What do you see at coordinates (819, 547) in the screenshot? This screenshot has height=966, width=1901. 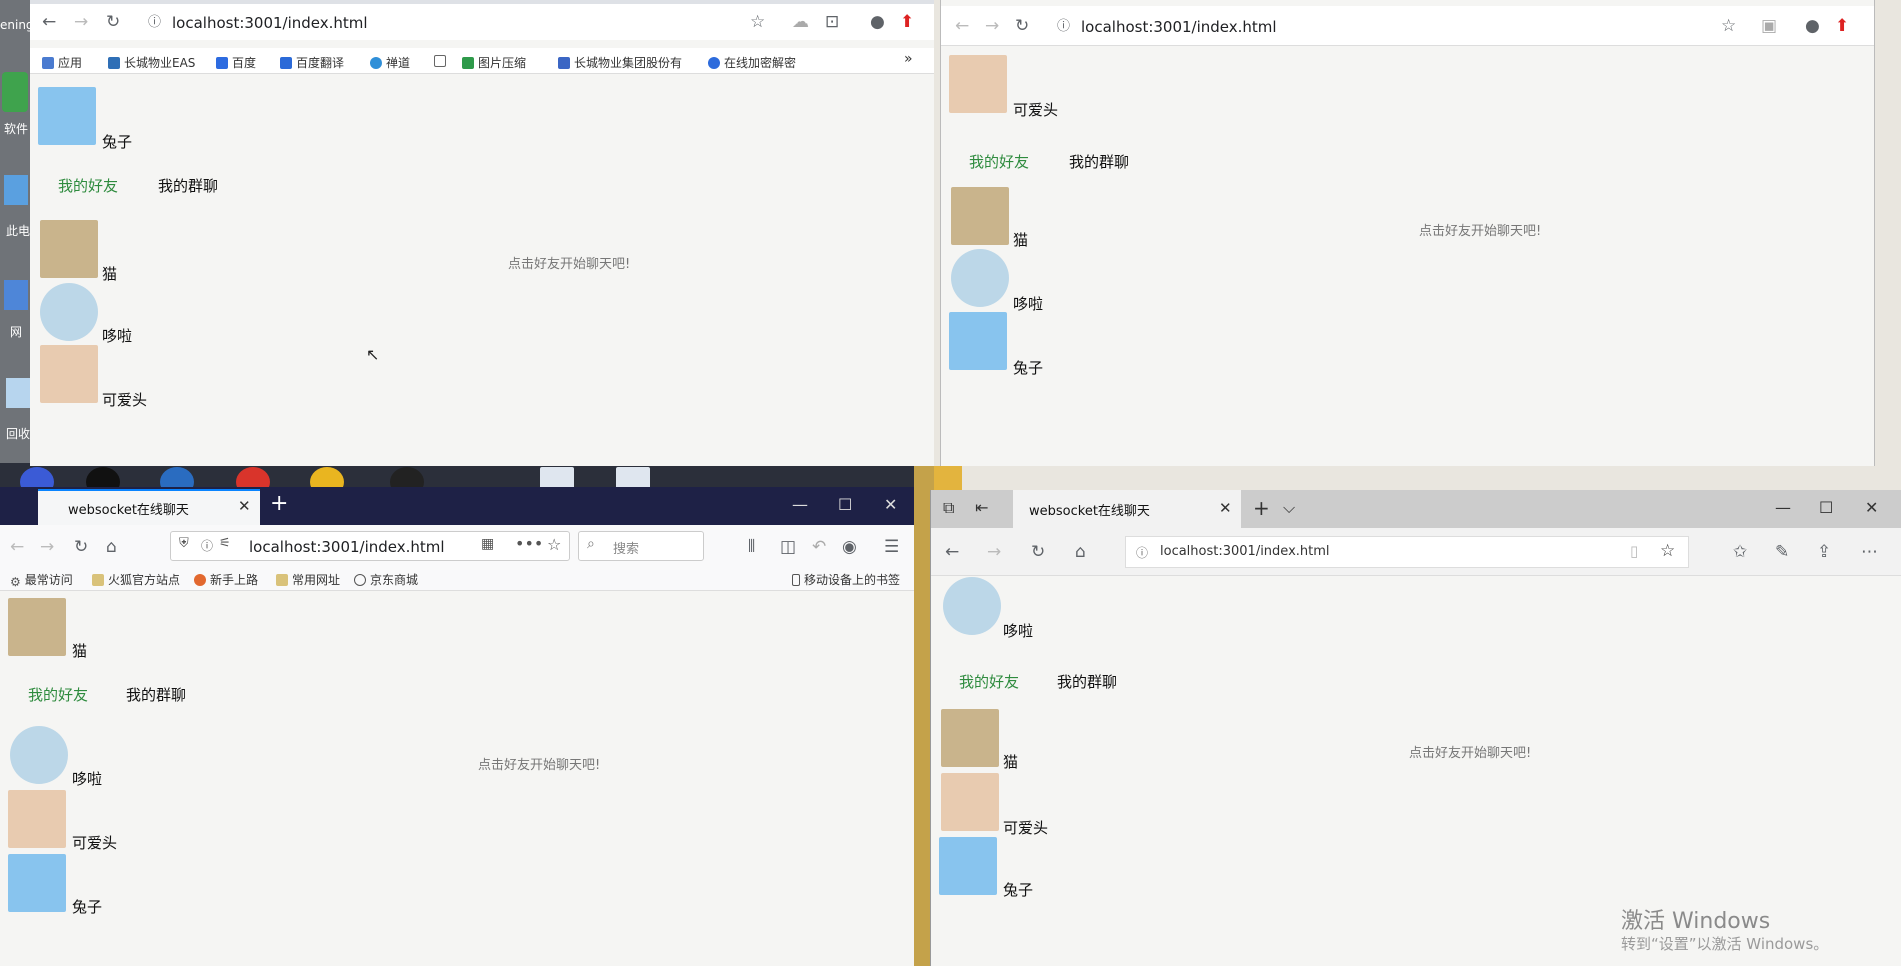 I see `undo-icon: ↶` at bounding box center [819, 547].